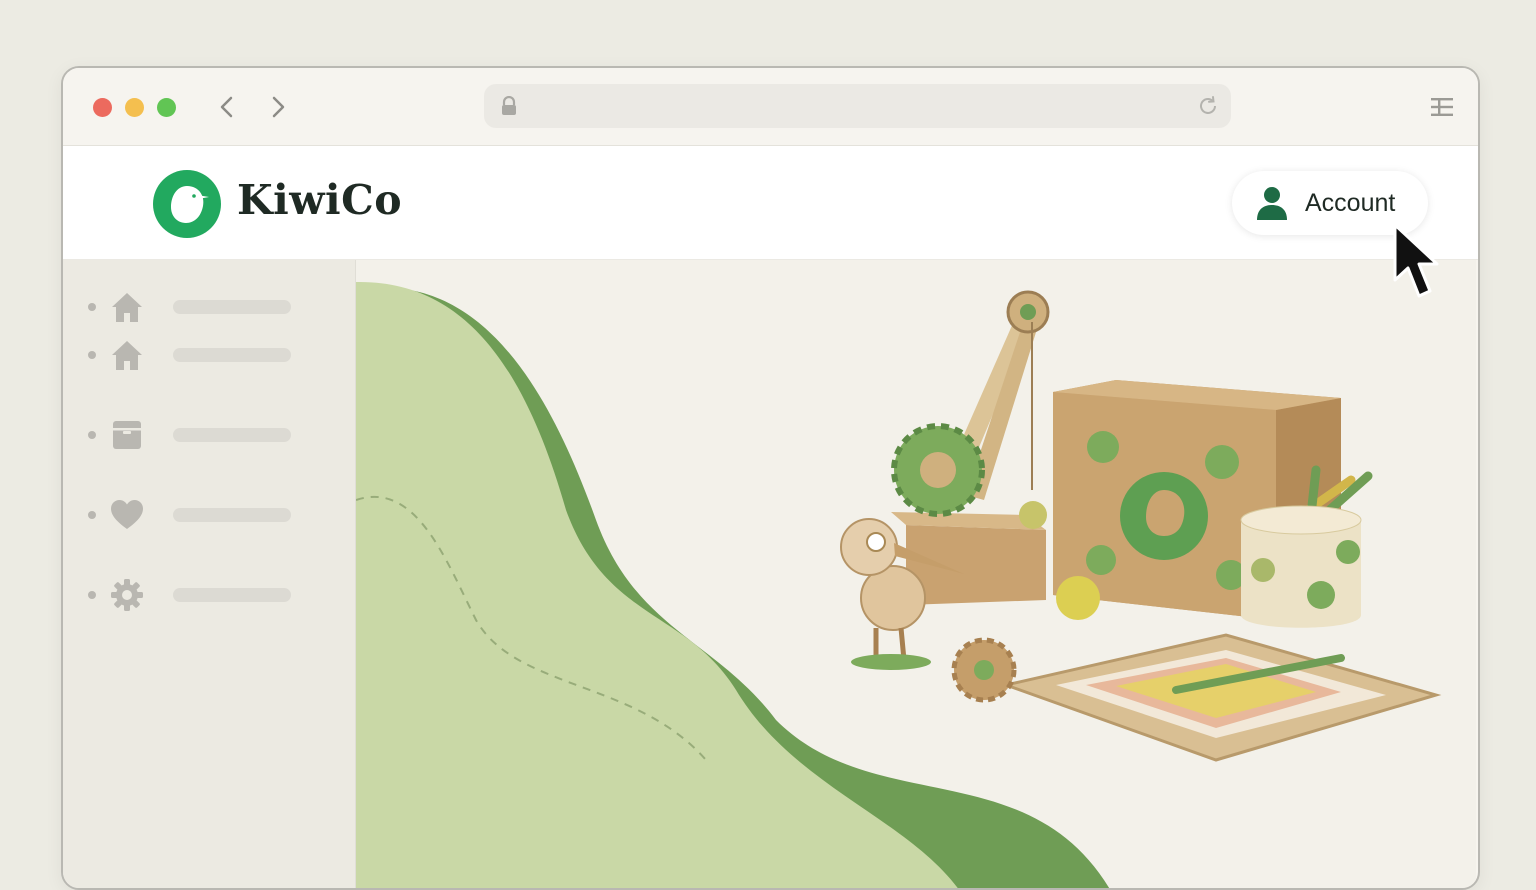 The height and width of the screenshot is (890, 1536). Describe the element at coordinates (770, 203) in the screenshot. I see `site-header: KiwiCo Account` at that location.